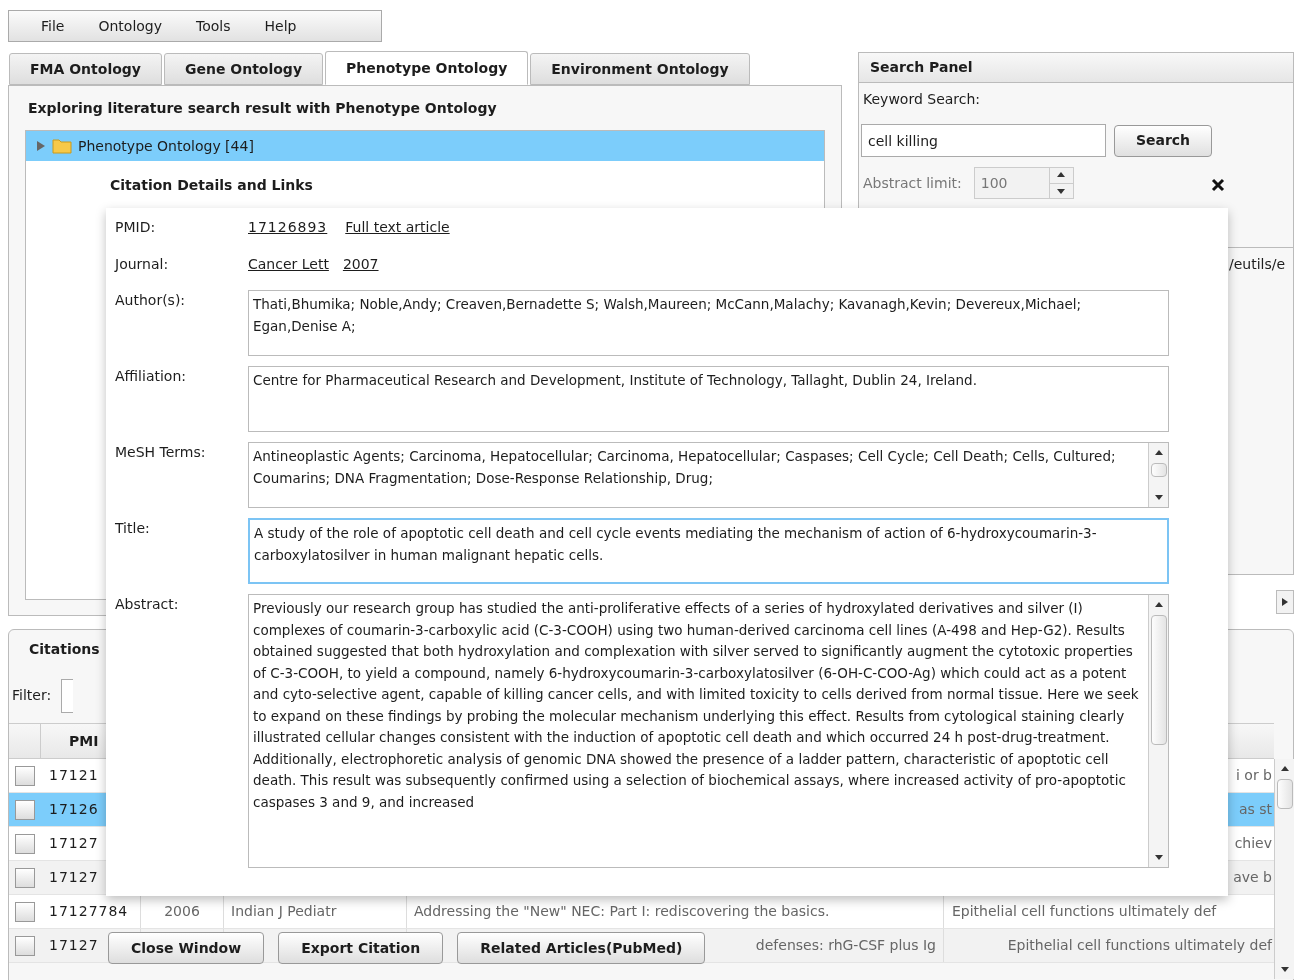 This screenshot has width=1294, height=980. What do you see at coordinates (1254, 775) in the screenshot?
I see `table-cell-text: i or b` at bounding box center [1254, 775].